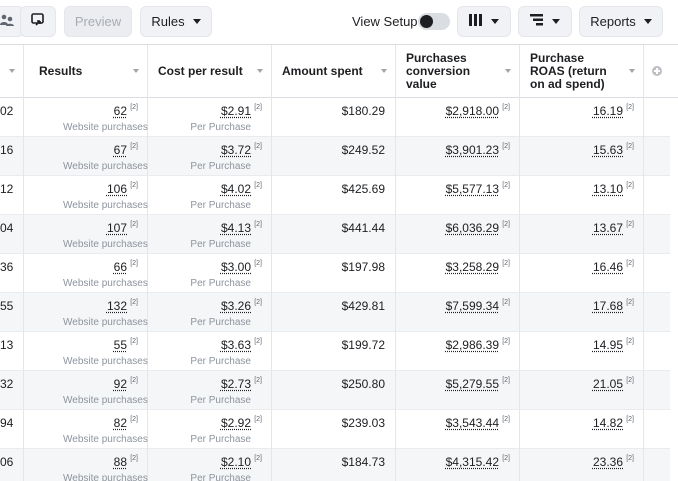 This screenshot has width=678, height=481. I want to click on column-header-previous, so click(12, 71).